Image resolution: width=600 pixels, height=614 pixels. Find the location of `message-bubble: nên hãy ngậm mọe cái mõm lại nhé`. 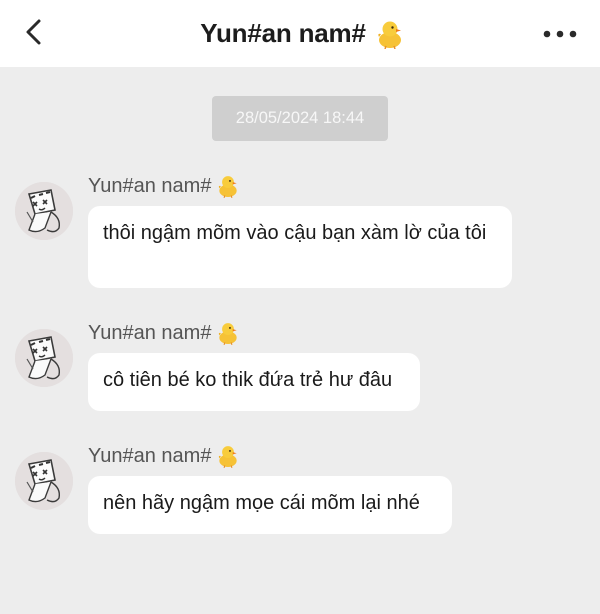

message-bubble: nên hãy ngậm mọe cái mõm lại nhé is located at coordinates (270, 505).